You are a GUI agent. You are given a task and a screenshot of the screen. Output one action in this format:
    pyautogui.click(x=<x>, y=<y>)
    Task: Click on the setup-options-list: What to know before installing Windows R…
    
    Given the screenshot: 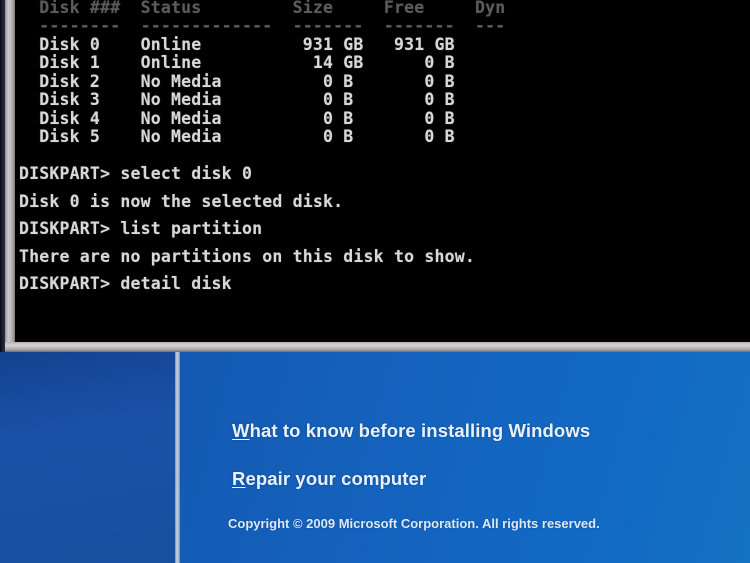 What is the action you would take?
    pyautogui.click(x=483, y=475)
    